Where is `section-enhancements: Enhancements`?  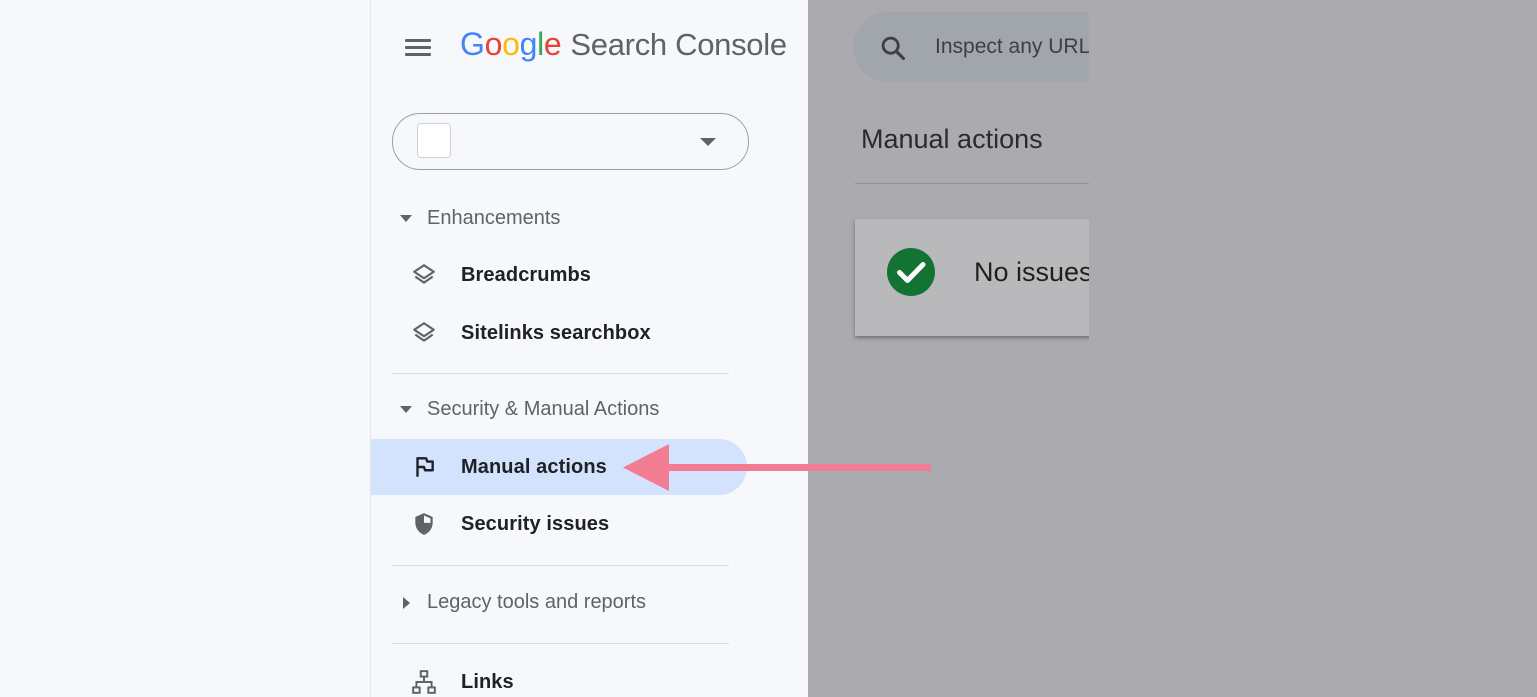
section-enhancements: Enhancements is located at coordinates (479, 218).